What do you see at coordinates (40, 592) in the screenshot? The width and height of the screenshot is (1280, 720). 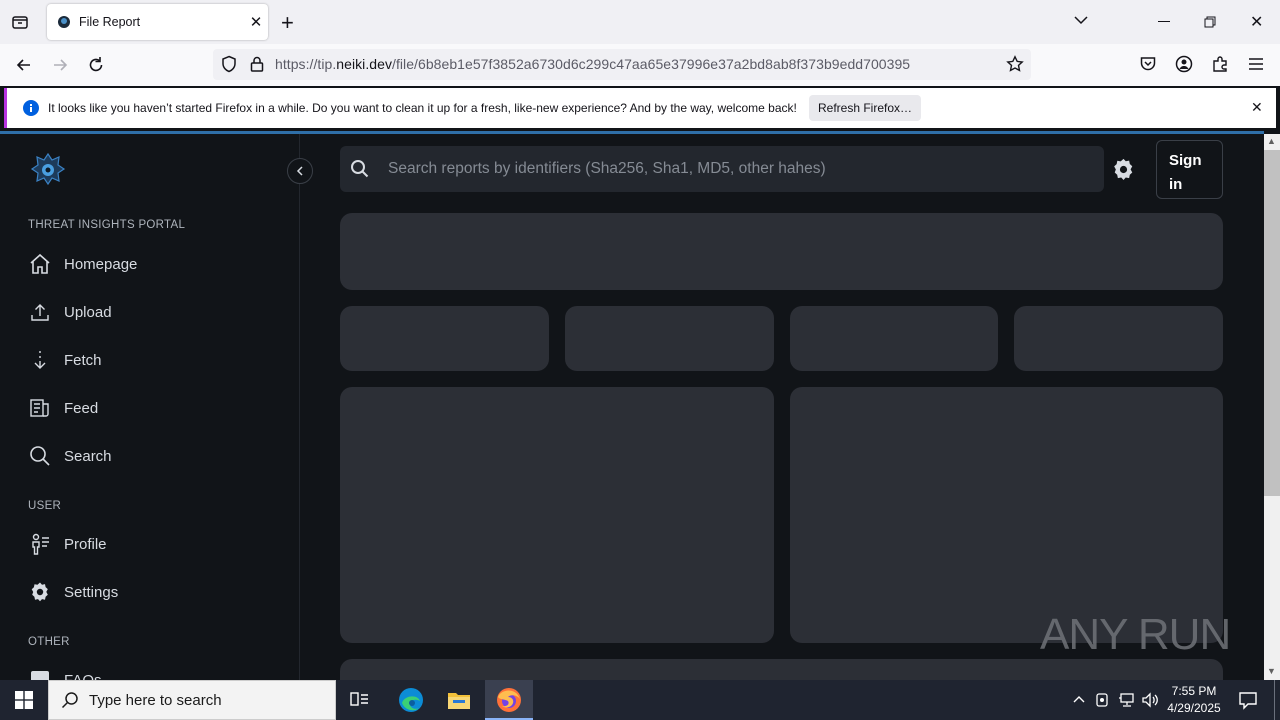 I see `gear-icon` at bounding box center [40, 592].